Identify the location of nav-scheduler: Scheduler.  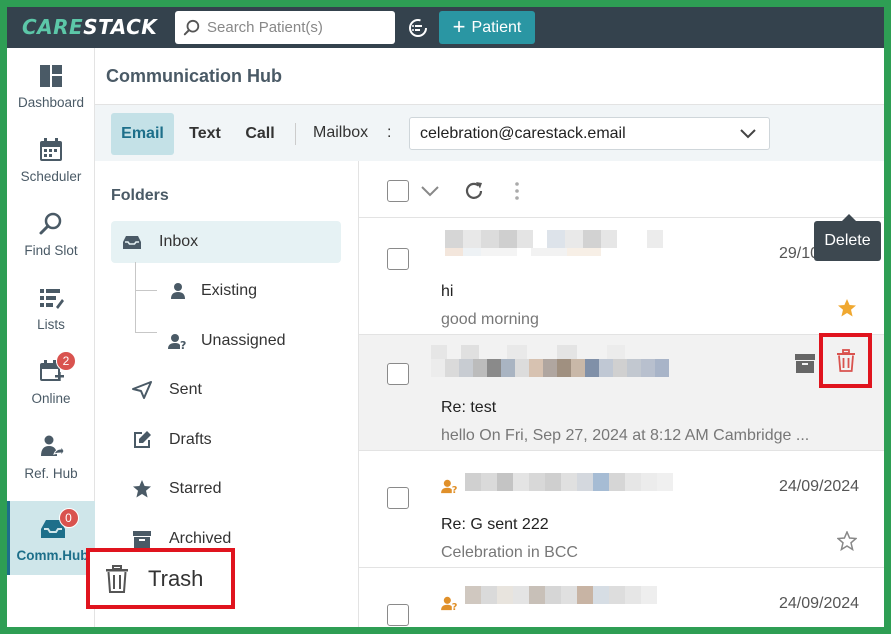
(51, 159).